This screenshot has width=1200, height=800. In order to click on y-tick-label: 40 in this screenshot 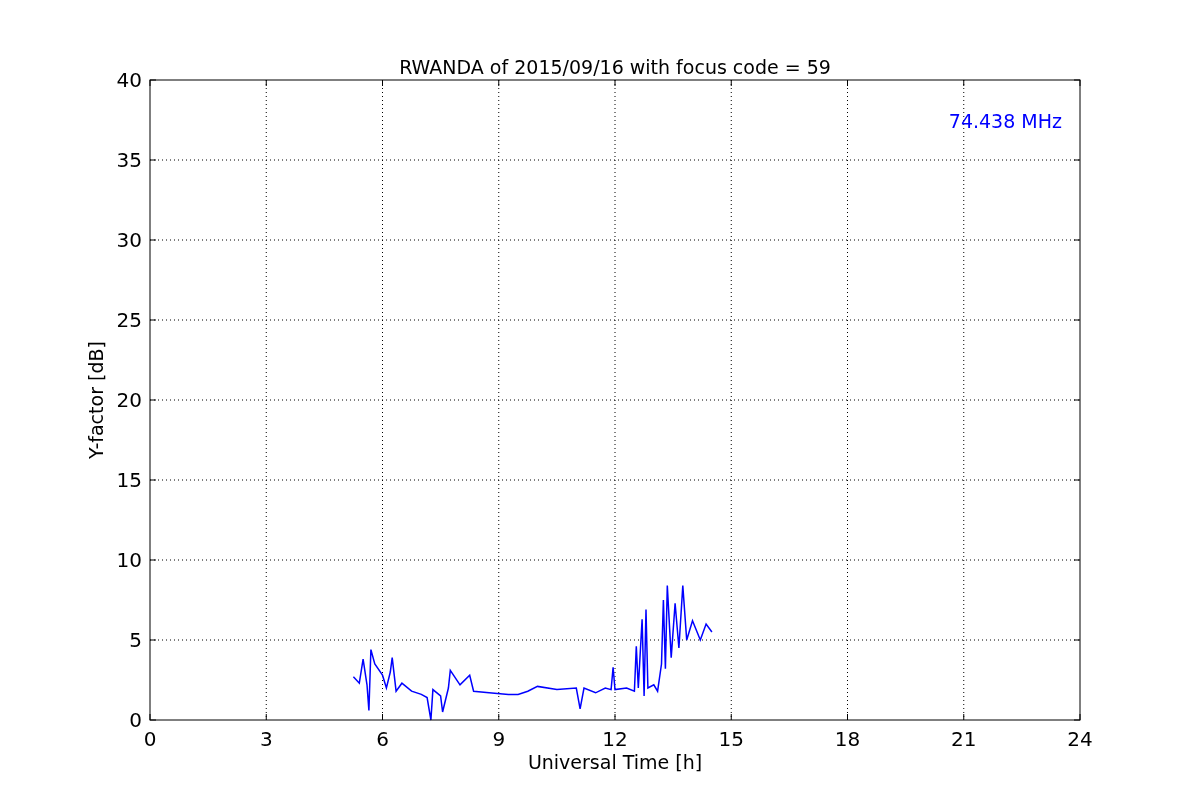, I will do `click(129, 80)`.